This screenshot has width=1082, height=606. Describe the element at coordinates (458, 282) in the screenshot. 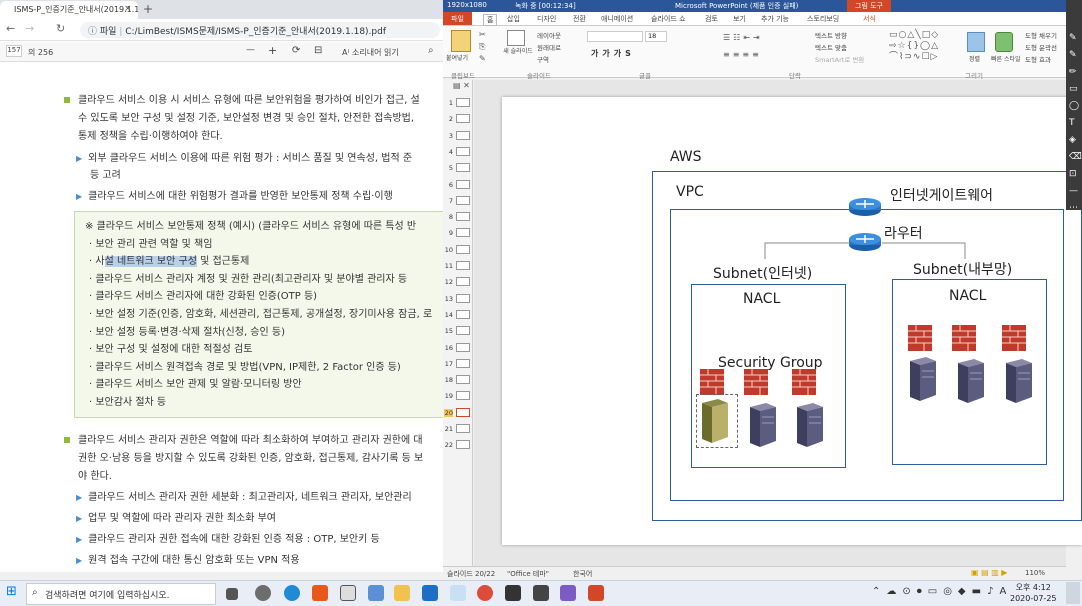

I see `slide-thumbnail: 12` at that location.